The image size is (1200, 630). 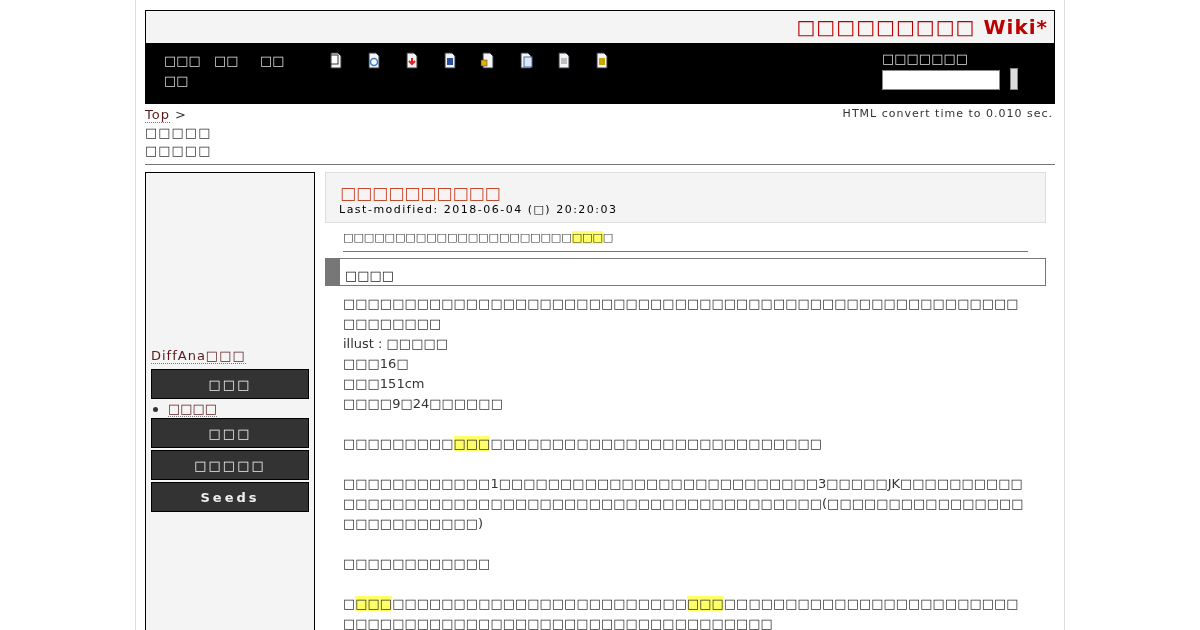 What do you see at coordinates (583, 444) in the screenshot?
I see `paragraph: □□□□□□□□□□□□□□□□□□□□□□□□□□□□□□□□□□□□□□□` at bounding box center [583, 444].